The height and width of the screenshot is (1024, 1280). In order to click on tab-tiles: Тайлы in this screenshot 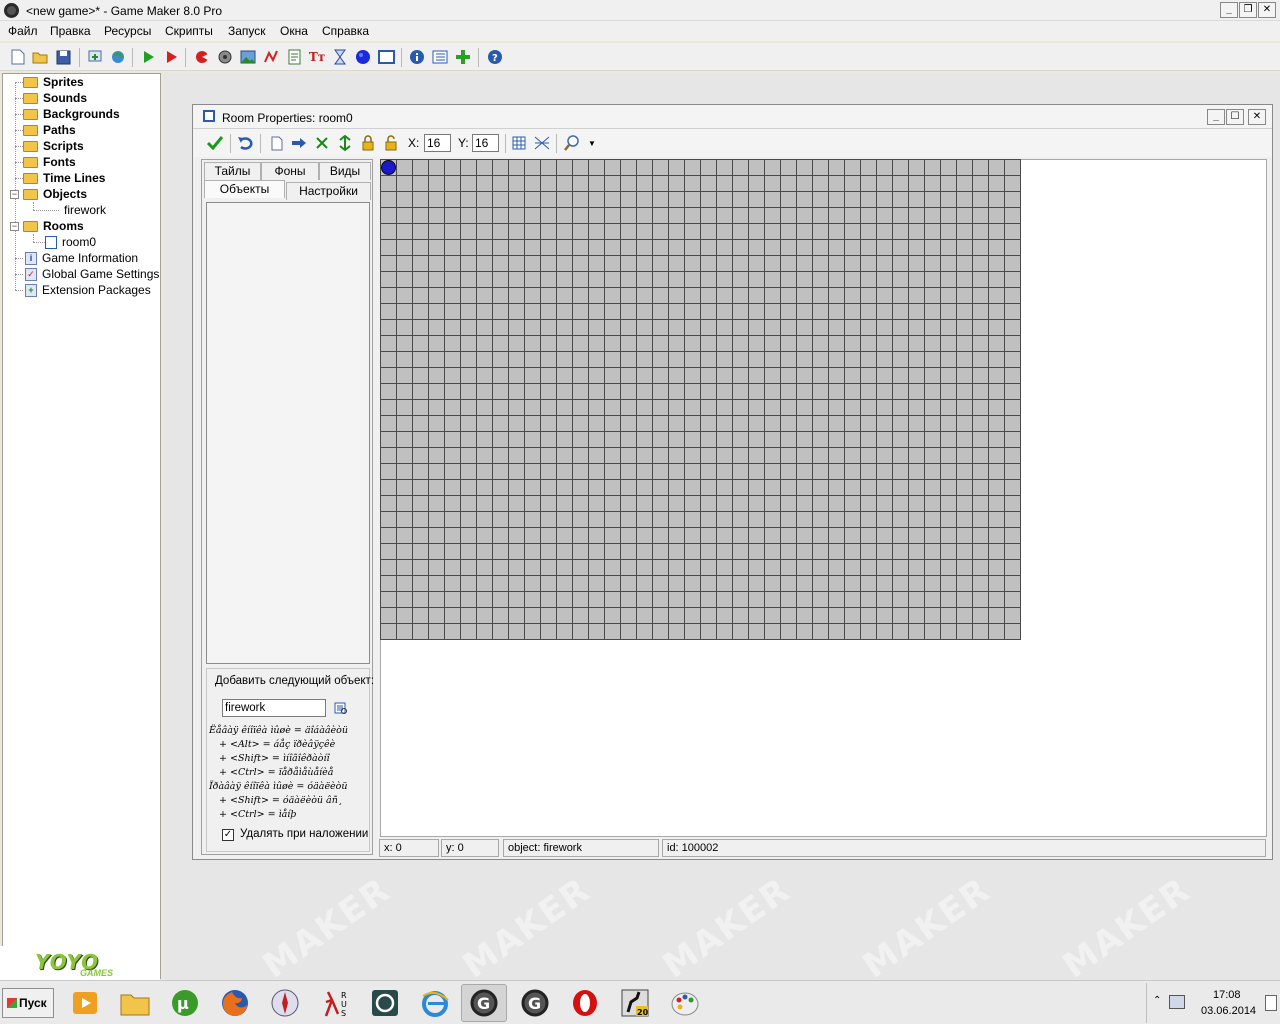, I will do `click(232, 171)`.